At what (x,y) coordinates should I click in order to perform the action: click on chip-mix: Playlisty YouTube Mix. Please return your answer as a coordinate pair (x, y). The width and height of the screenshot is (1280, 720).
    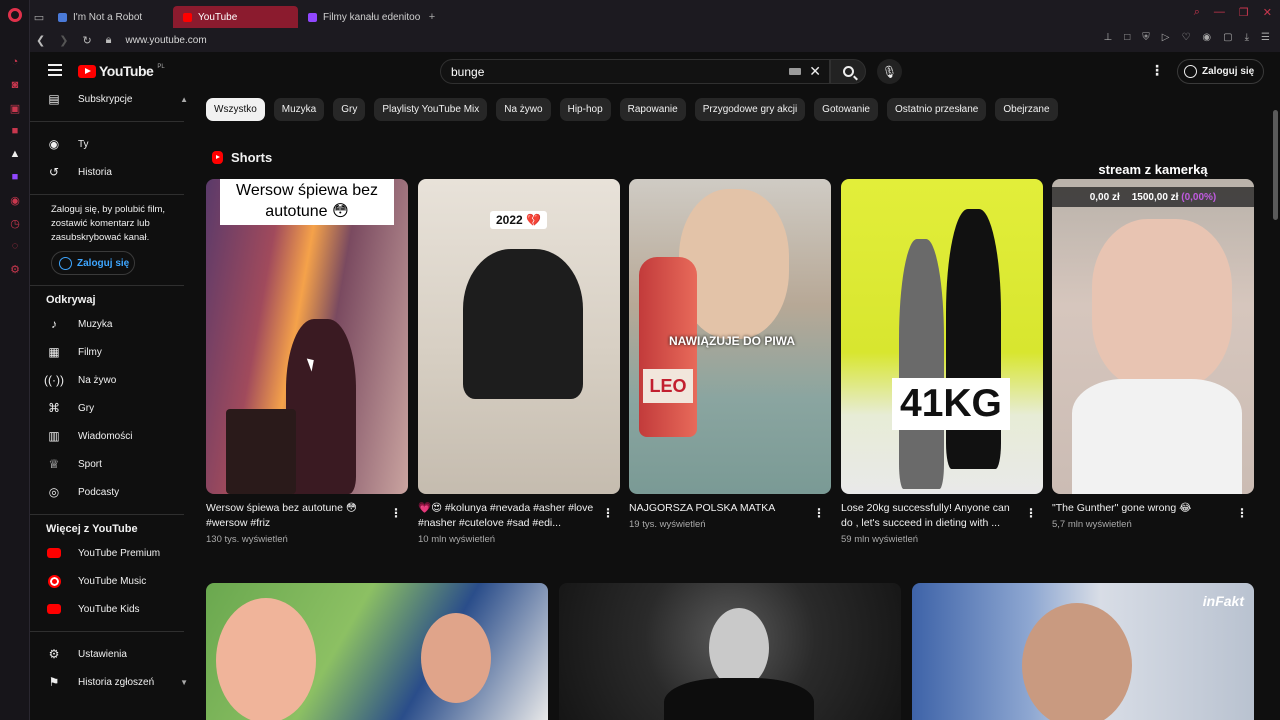
    Looking at the image, I should click on (431, 109).